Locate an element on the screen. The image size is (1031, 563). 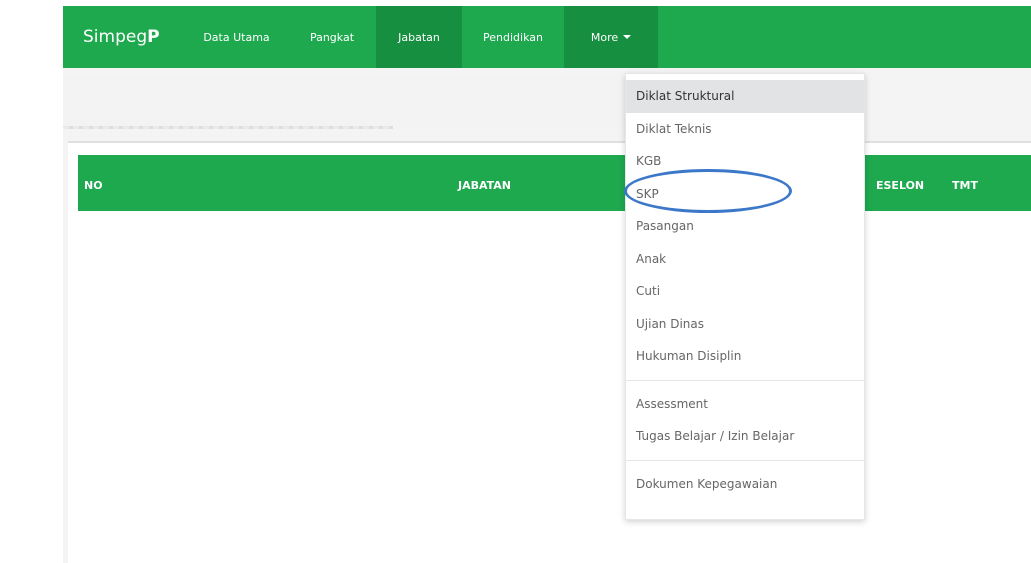
column-header-eselon: ESELON is located at coordinates (900, 185).